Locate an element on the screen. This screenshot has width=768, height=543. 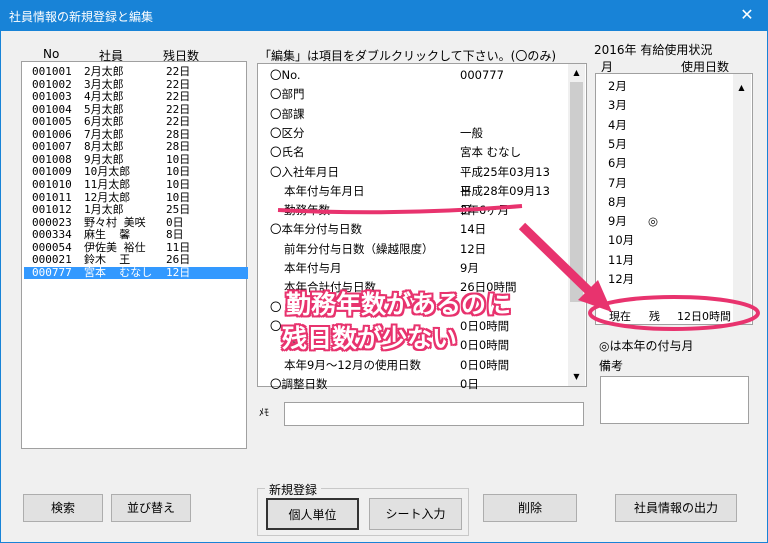
annotation-underline is located at coordinates (400, 209).